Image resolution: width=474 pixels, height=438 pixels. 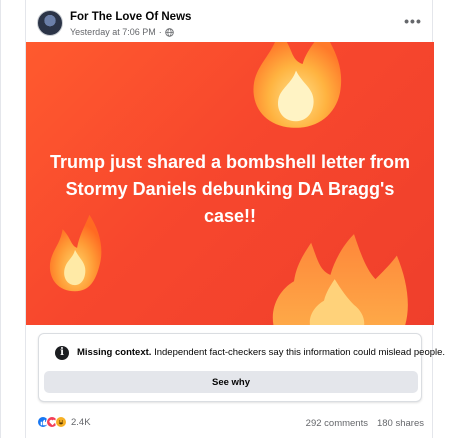 What do you see at coordinates (337, 423) in the screenshot?
I see `comments-count: 292 comments` at bounding box center [337, 423].